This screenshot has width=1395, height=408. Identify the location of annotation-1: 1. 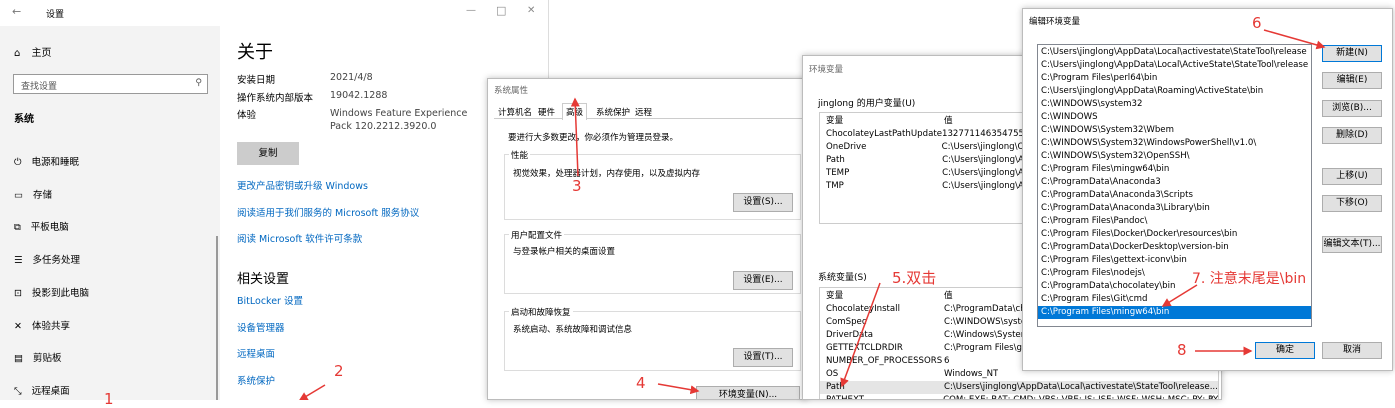
(109, 399).